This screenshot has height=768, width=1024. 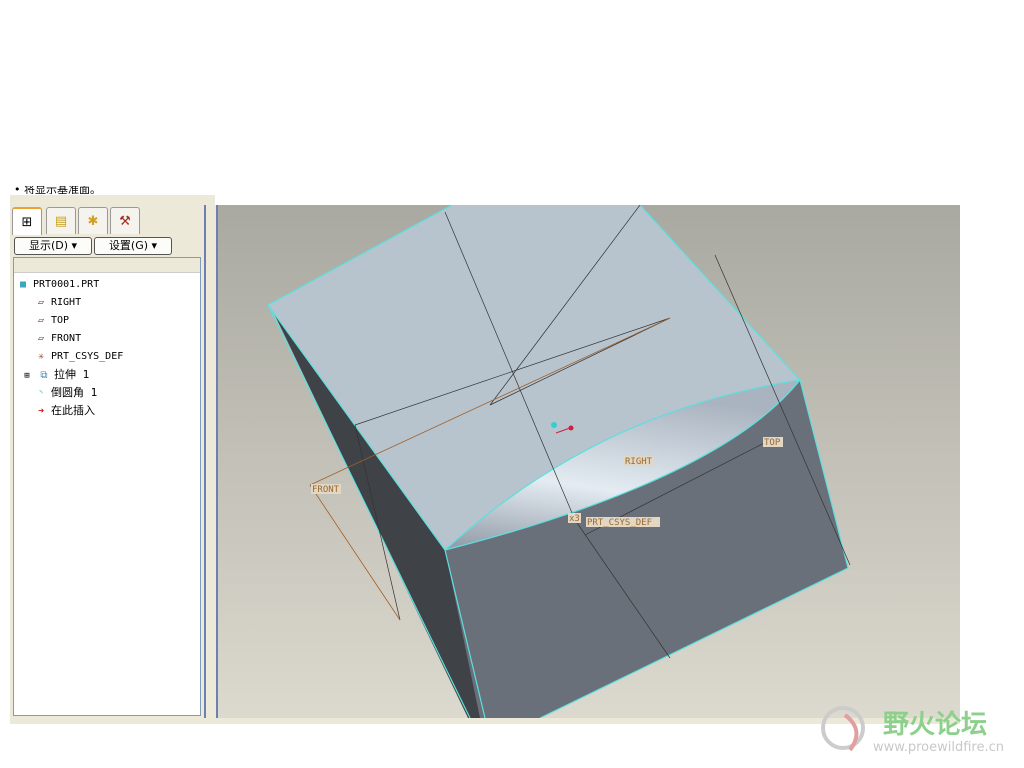 What do you see at coordinates (772, 443) in the screenshot?
I see `top-datum-label: TOP` at bounding box center [772, 443].